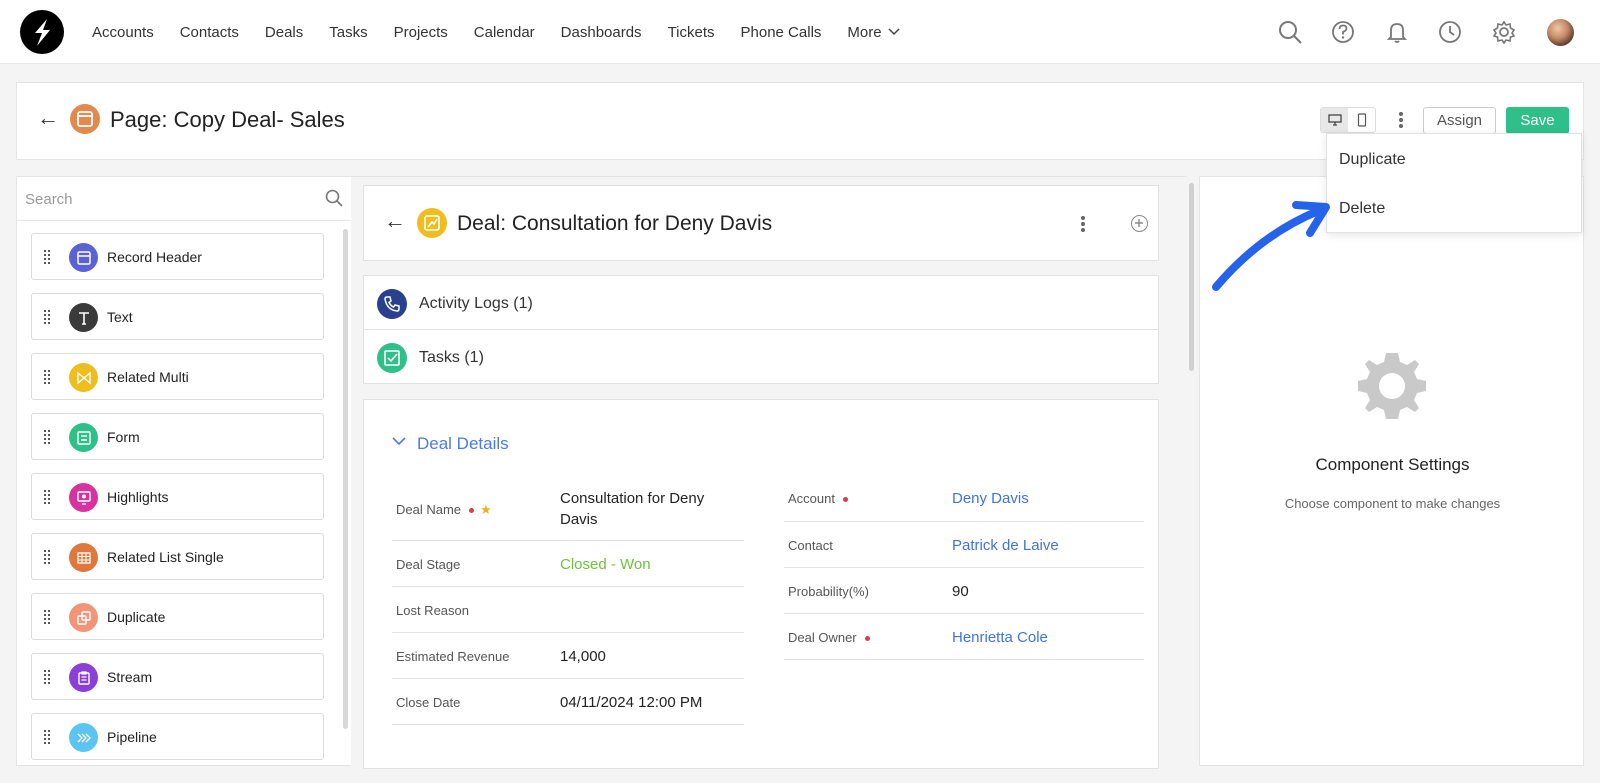 Image resolution: width=1600 pixels, height=783 pixels. Describe the element at coordinates (770, 357) in the screenshot. I see `related-tasks: Tasks (1)` at that location.